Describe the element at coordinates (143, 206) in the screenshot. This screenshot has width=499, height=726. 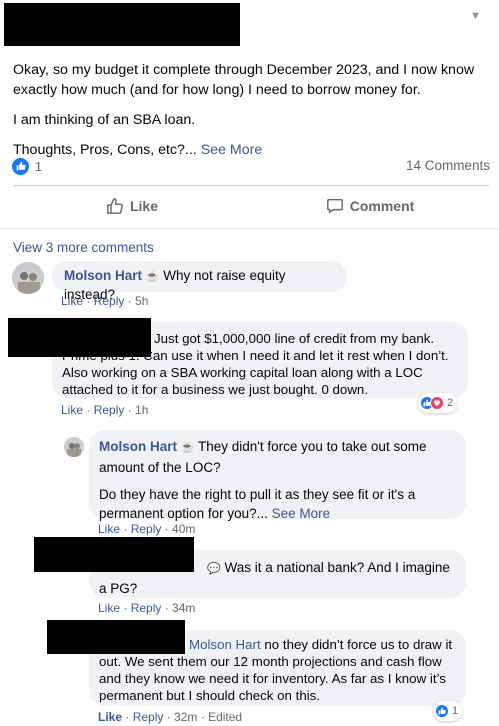
I see `like-button-label: Like` at that location.